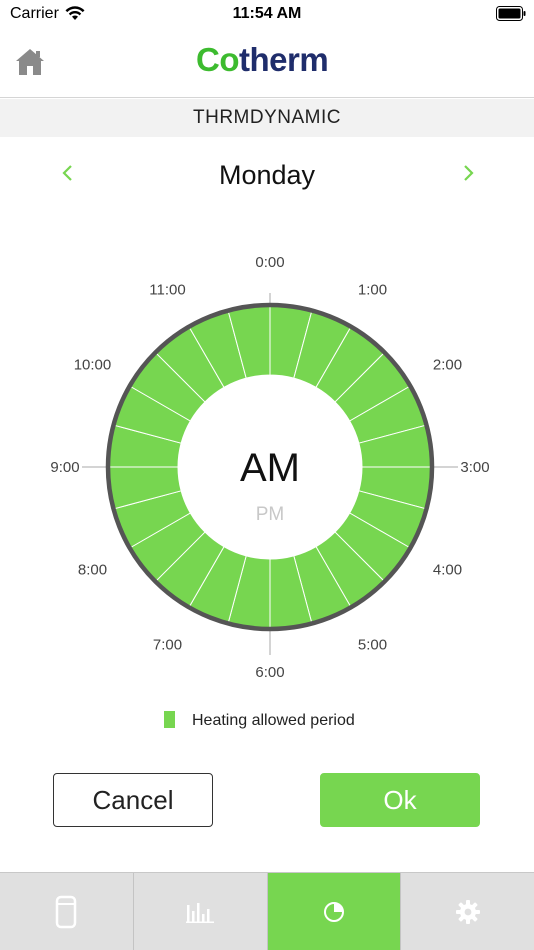 This screenshot has height=950, width=534. Describe the element at coordinates (267, 175) in the screenshot. I see `day-navigation: Monday` at that location.